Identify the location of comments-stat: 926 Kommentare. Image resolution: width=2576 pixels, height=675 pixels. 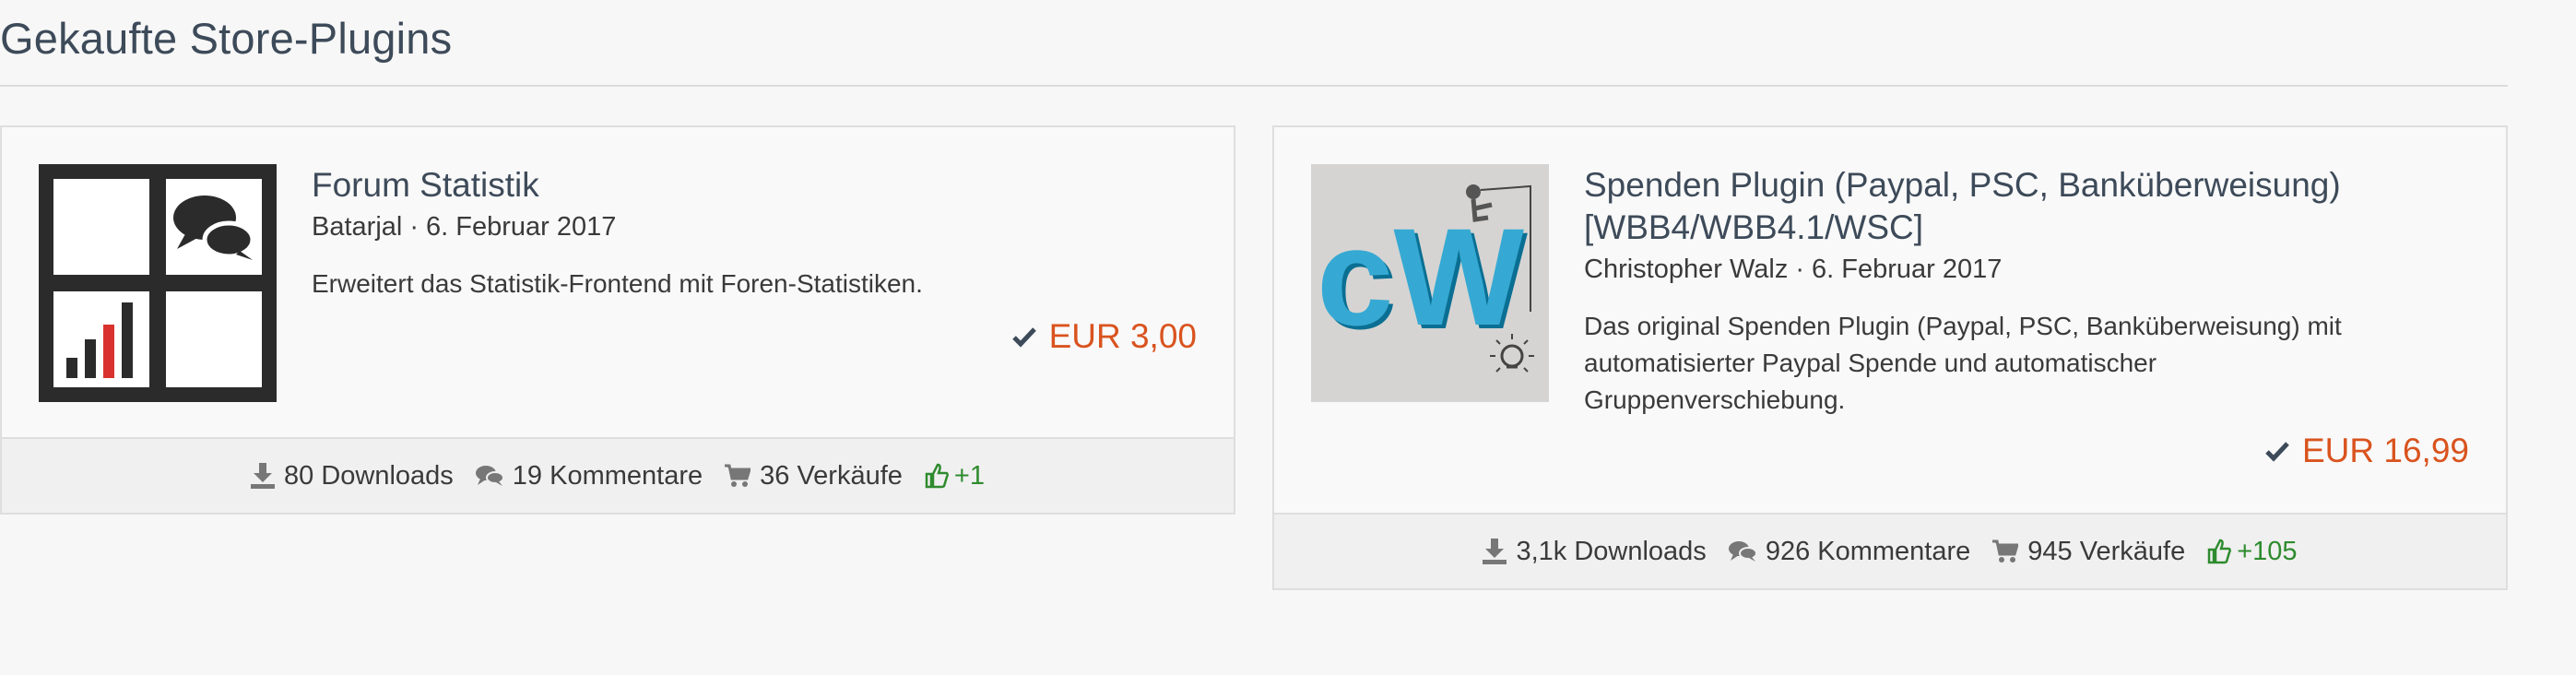
(1849, 551).